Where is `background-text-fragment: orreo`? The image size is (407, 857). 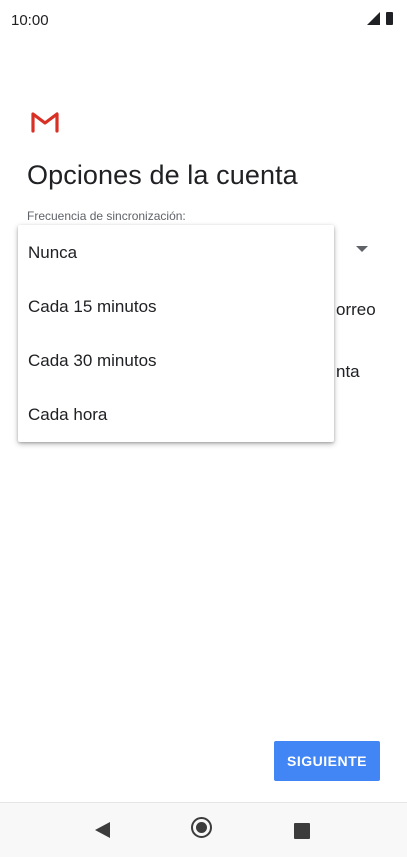 background-text-fragment: orreo is located at coordinates (356, 309).